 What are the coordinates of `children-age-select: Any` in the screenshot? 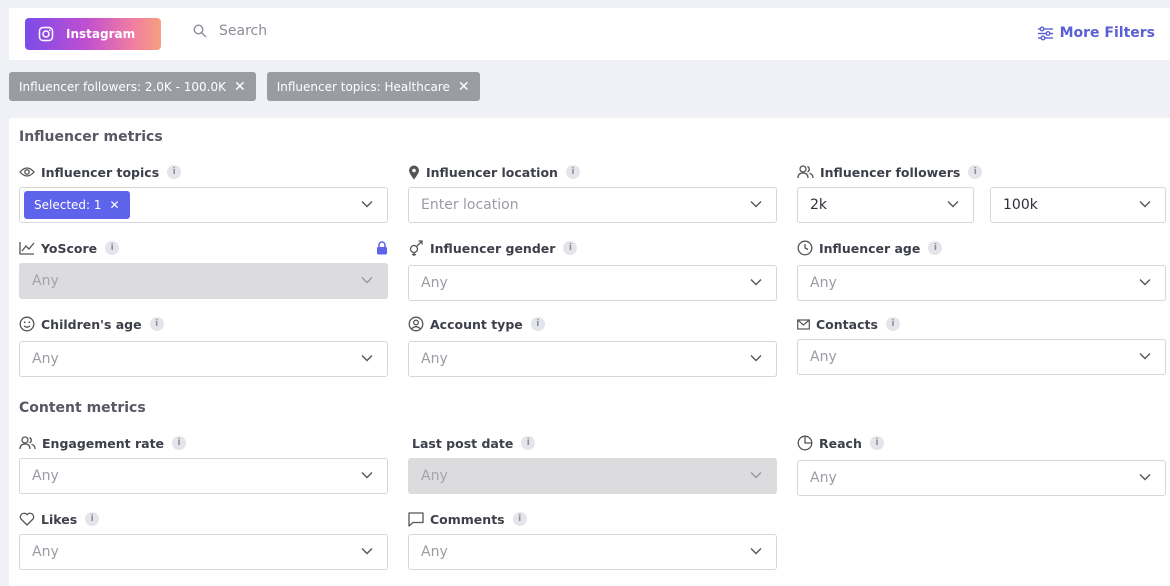 It's located at (203, 359).